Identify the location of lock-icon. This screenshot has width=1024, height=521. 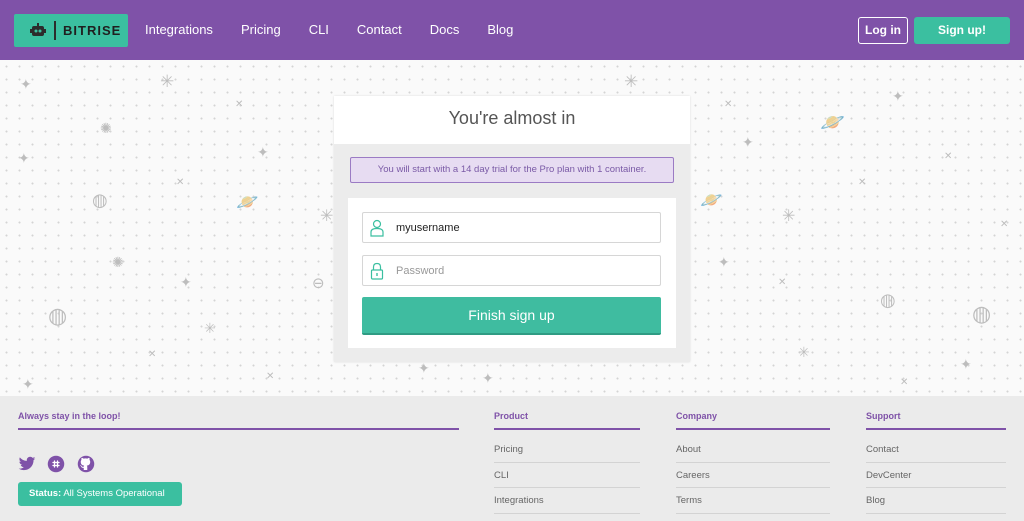
(377, 271).